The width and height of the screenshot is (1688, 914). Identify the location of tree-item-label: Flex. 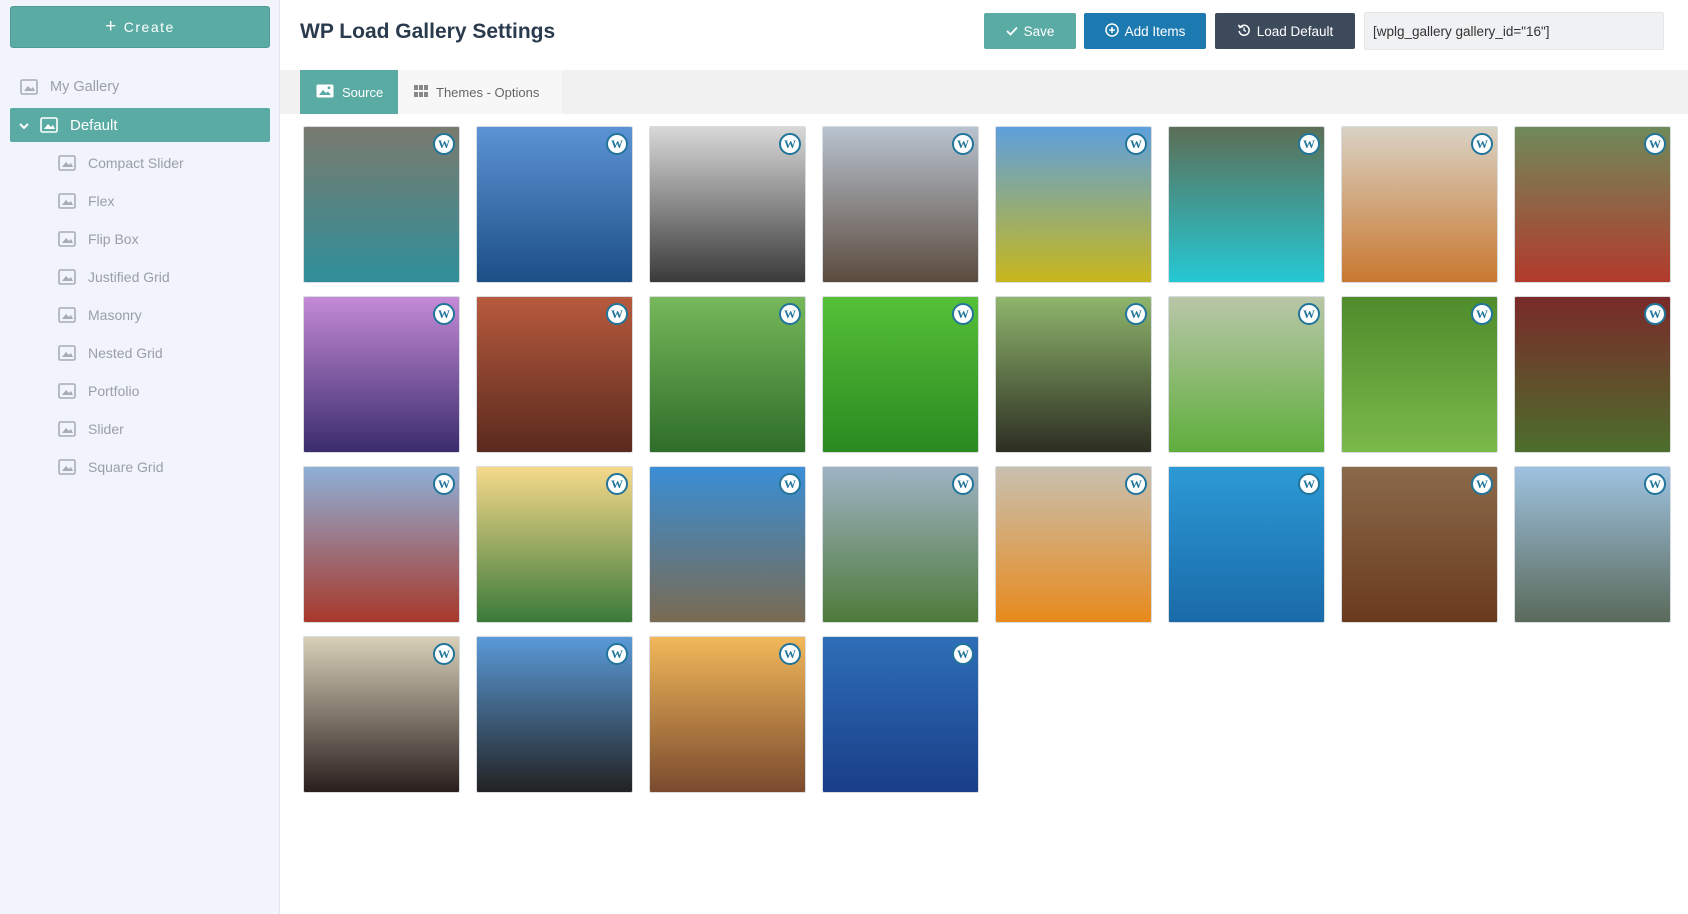
(101, 201).